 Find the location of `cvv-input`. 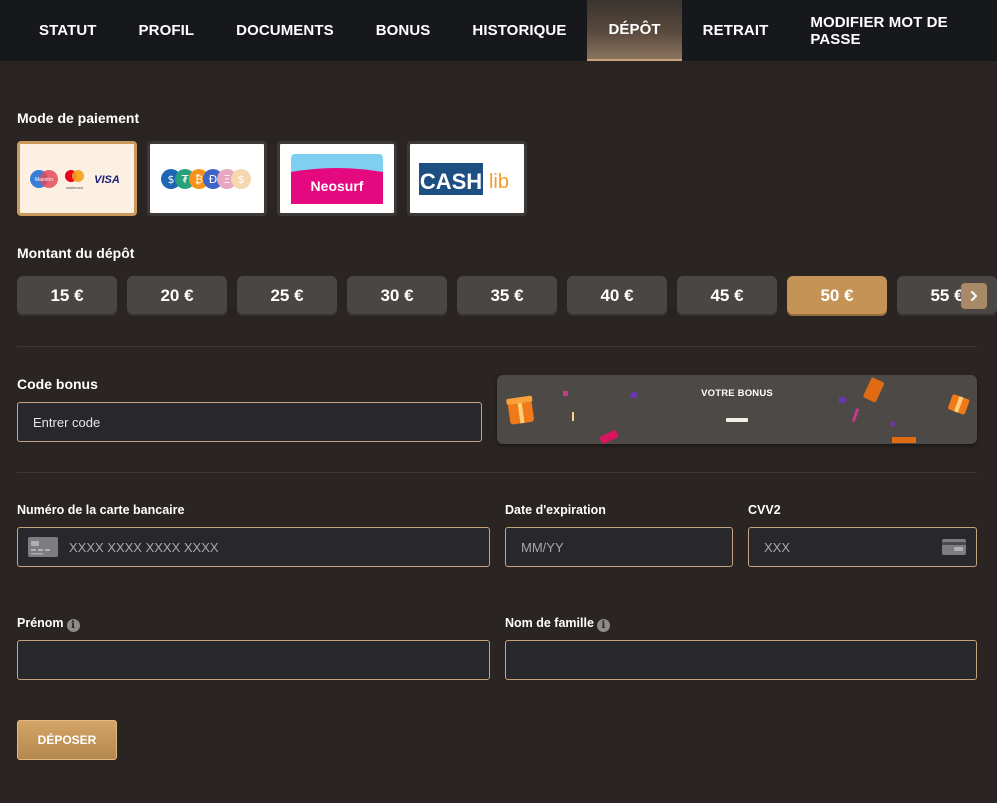

cvv-input is located at coordinates (845, 547).